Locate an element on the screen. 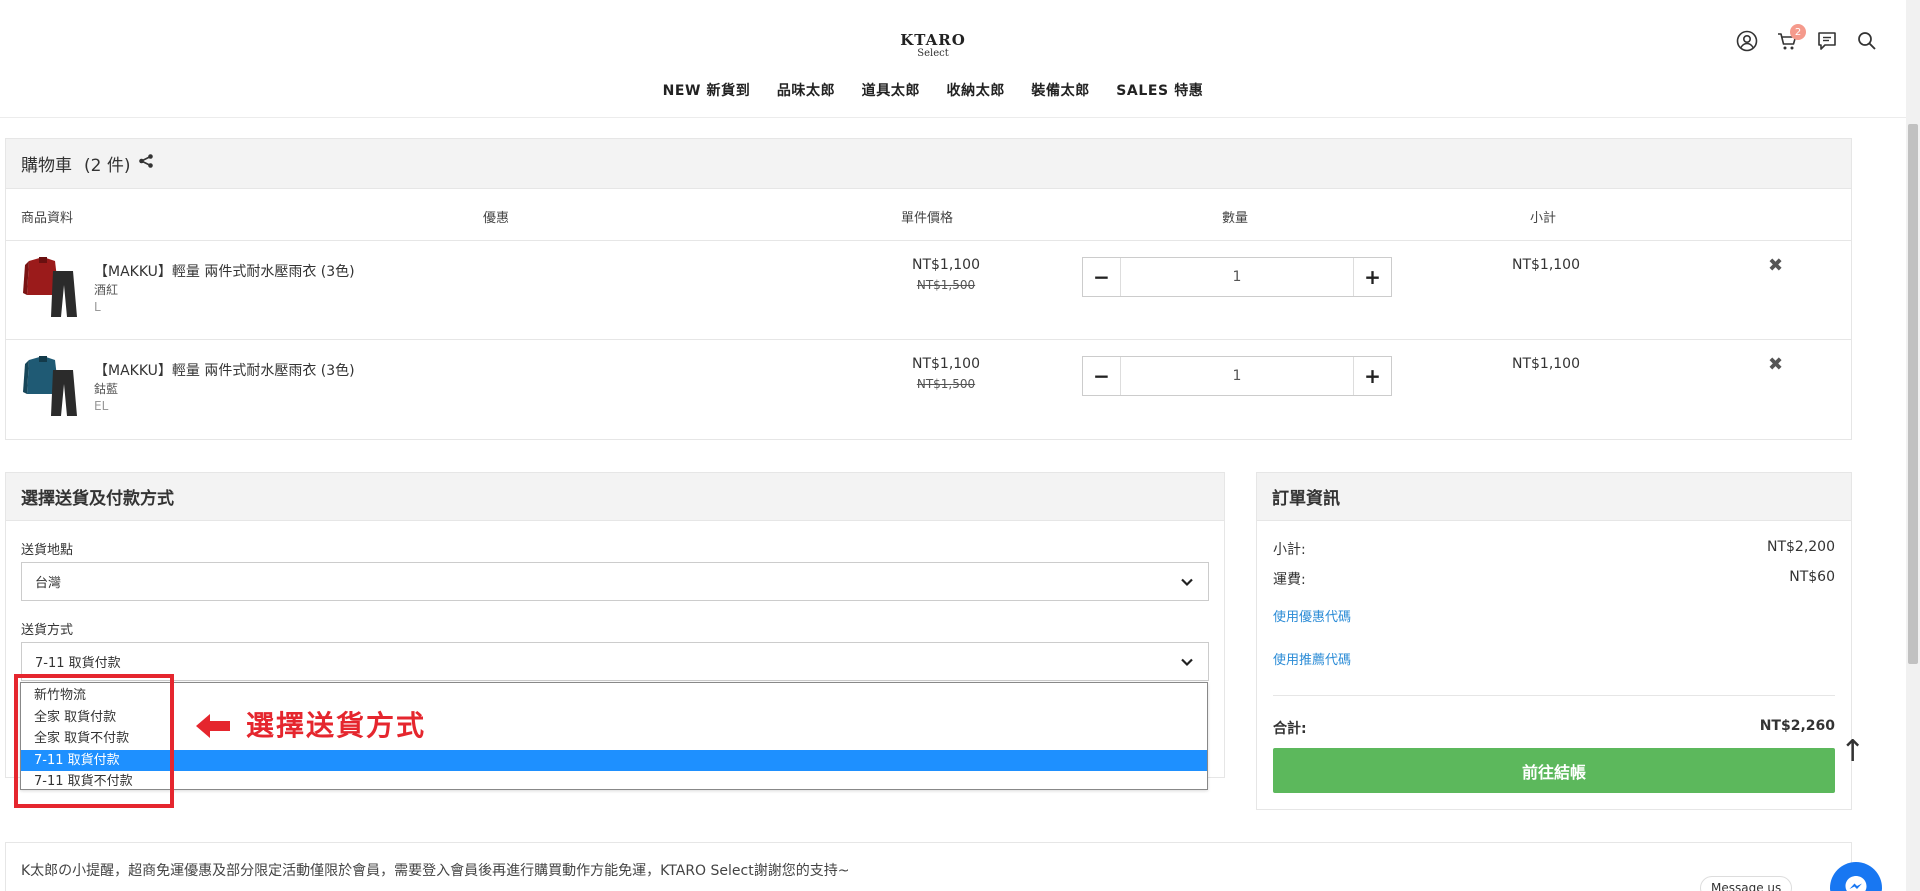  shipping-option: 新竹物流 is located at coordinates (614, 696).